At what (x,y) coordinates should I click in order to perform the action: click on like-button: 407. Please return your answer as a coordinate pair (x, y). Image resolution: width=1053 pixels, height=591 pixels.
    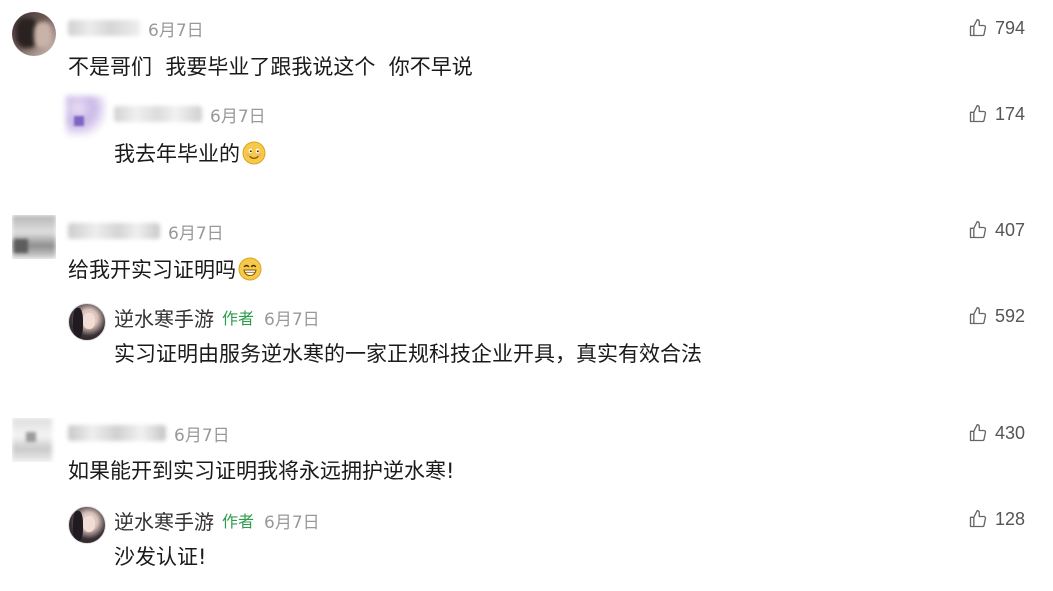
    Looking at the image, I should click on (996, 230).